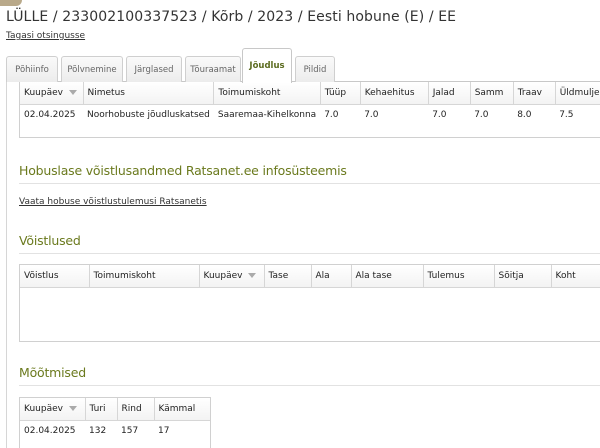  I want to click on cell-tuup: 7.0, so click(331, 115).